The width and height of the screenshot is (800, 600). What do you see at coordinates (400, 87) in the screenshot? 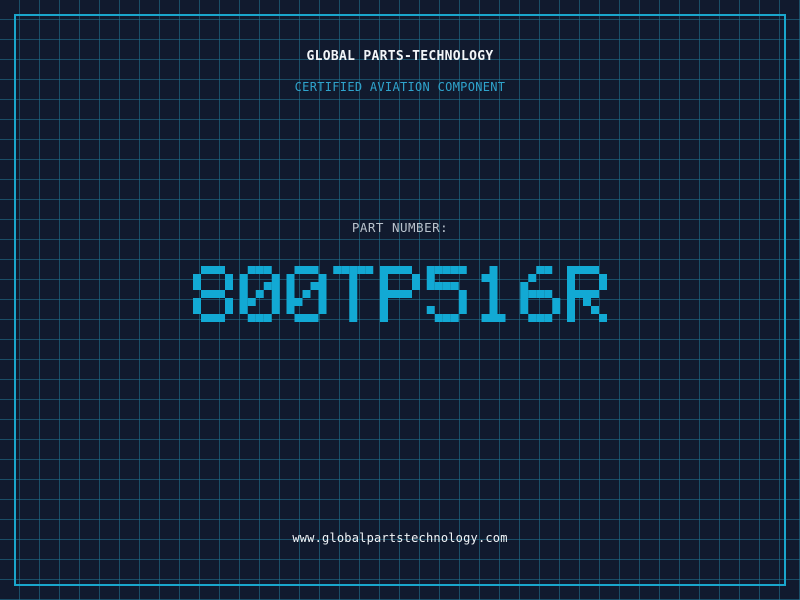
I see `certification-subtitle: CERTIFIED AVIATION COMPONENT` at bounding box center [400, 87].